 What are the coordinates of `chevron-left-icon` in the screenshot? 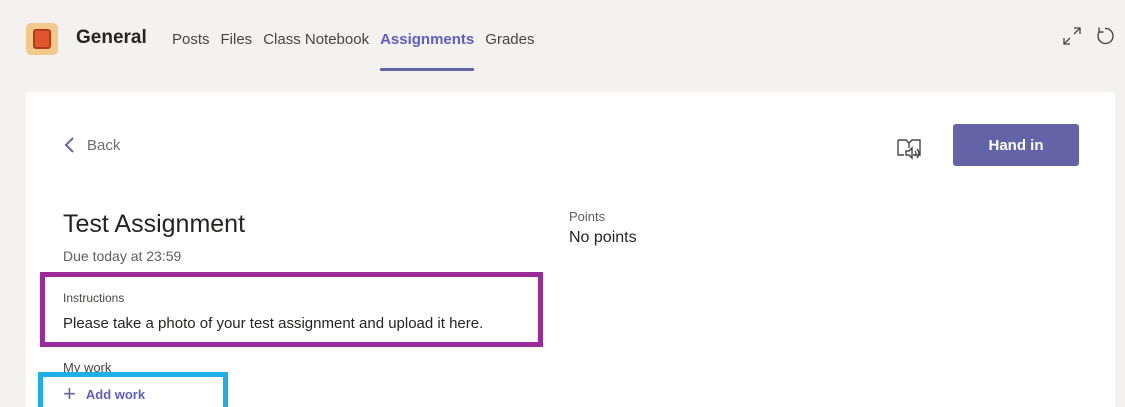 It's located at (69, 145).